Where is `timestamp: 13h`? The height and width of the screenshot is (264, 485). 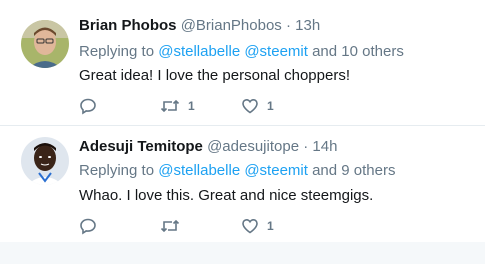
timestamp: 13h is located at coordinates (307, 25).